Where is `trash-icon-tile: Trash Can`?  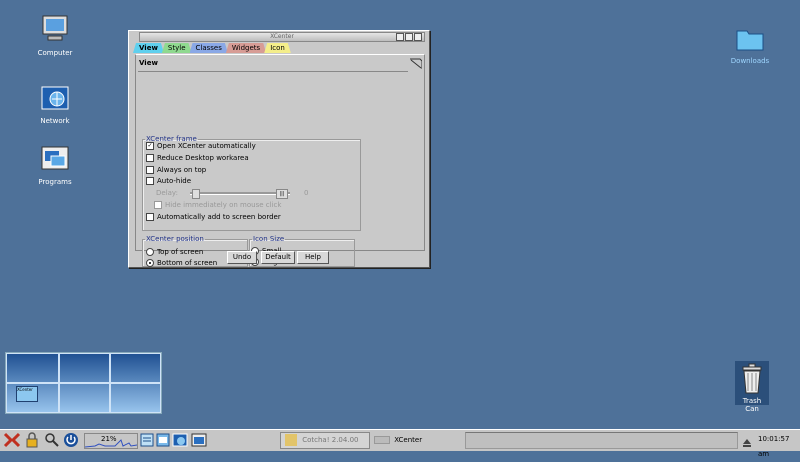 trash-icon-tile: Trash Can is located at coordinates (752, 387).